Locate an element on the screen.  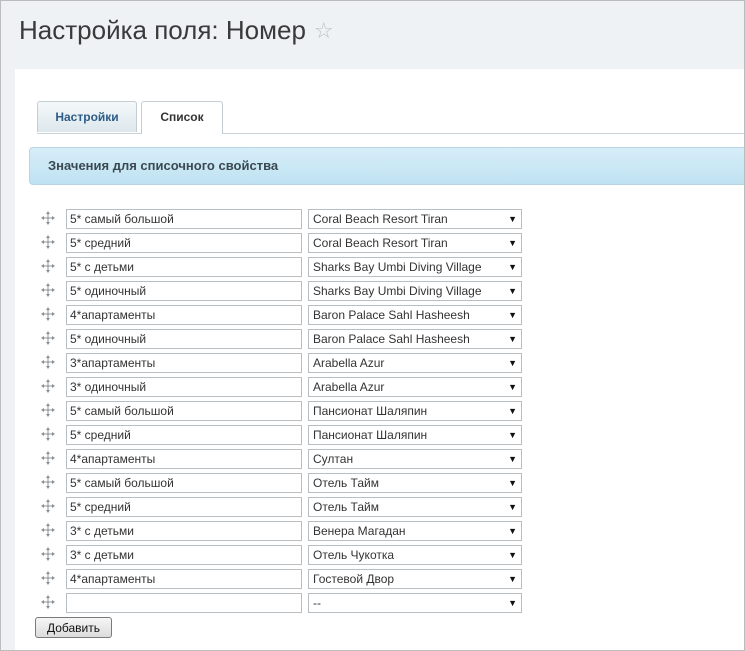
add-button: Добавить is located at coordinates (73, 627).